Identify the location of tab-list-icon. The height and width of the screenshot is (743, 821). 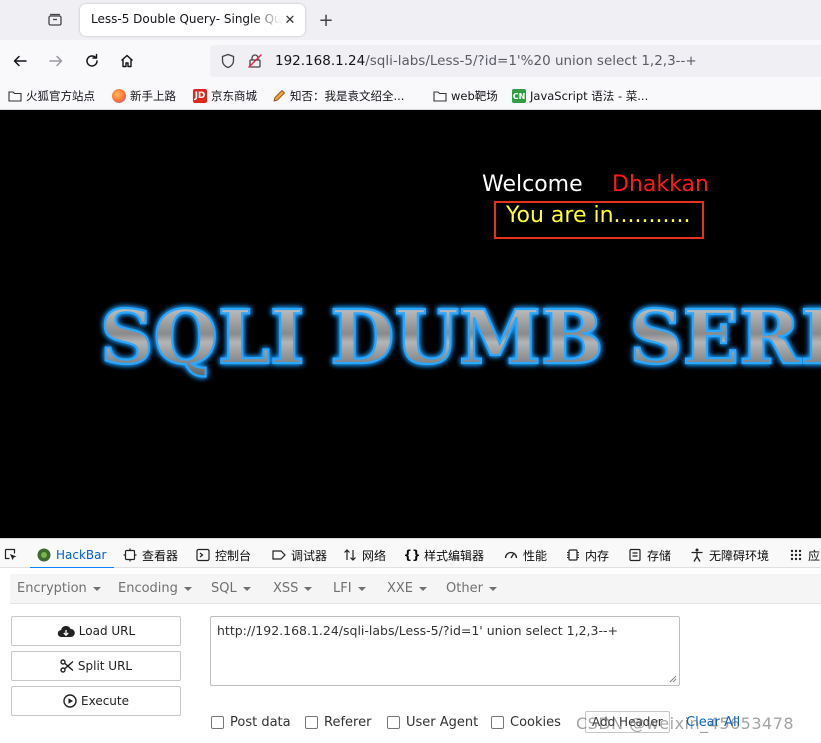
(55, 20).